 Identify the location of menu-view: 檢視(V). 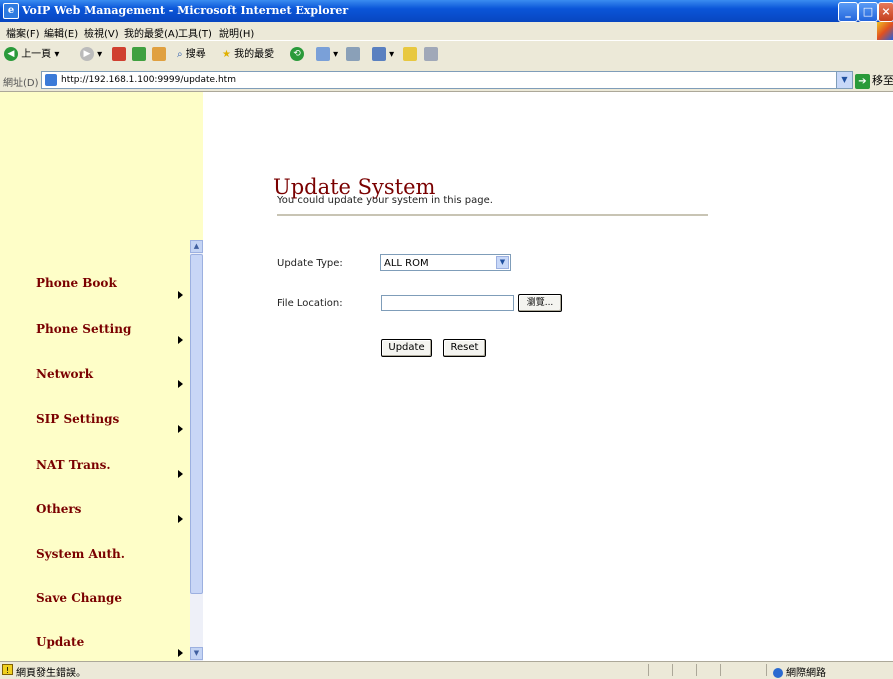
(101, 32).